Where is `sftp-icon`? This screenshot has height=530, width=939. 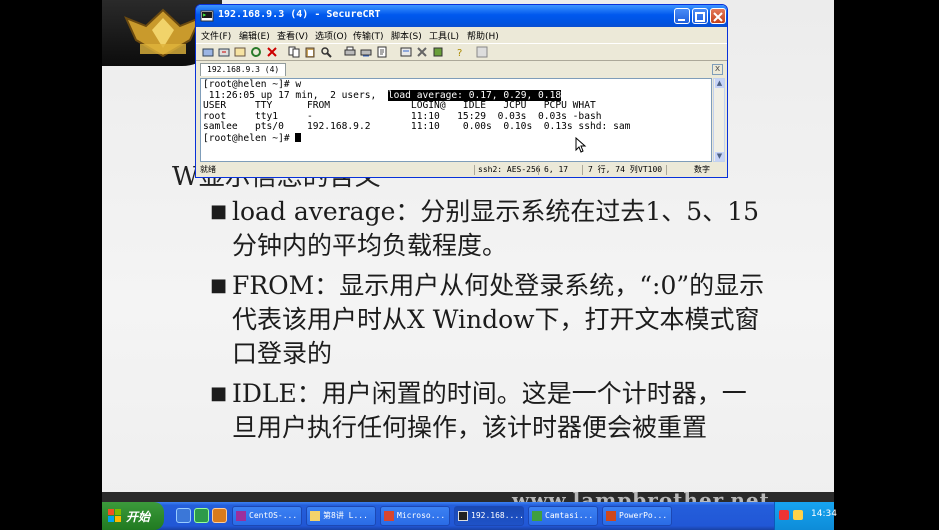 sftp-icon is located at coordinates (438, 52).